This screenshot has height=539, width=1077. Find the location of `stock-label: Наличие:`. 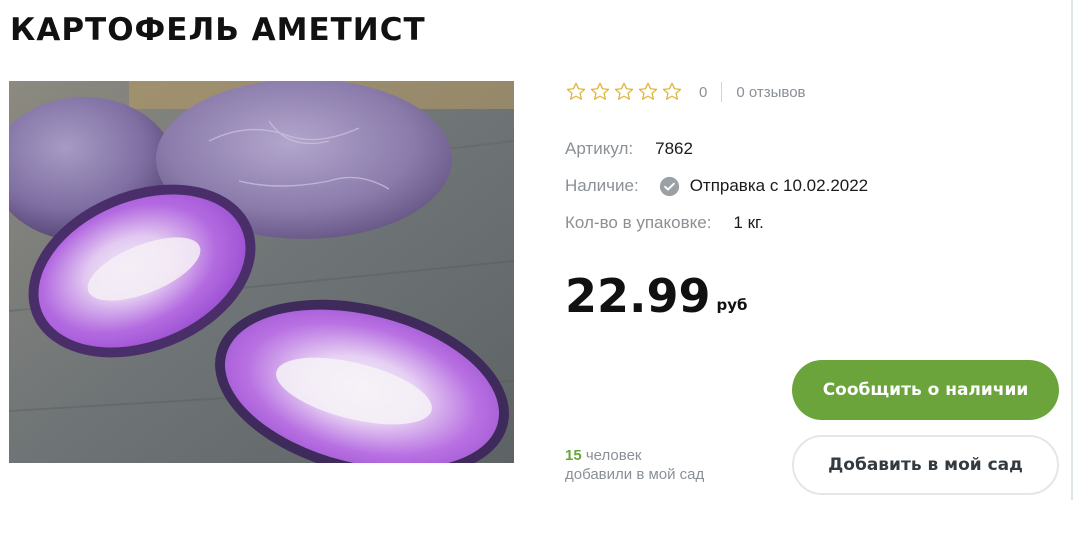

stock-label: Наличие: is located at coordinates (602, 185).